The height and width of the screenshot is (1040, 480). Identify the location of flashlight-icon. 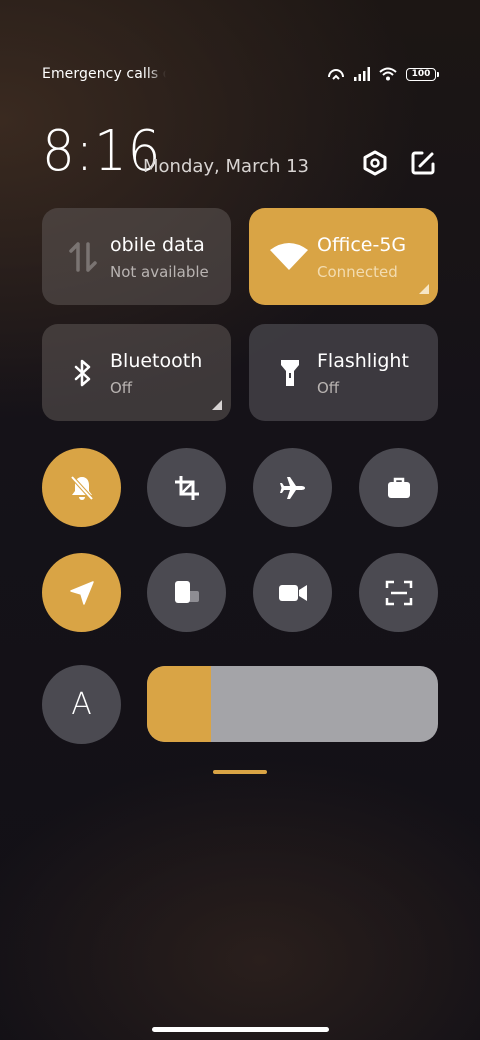
(290, 373).